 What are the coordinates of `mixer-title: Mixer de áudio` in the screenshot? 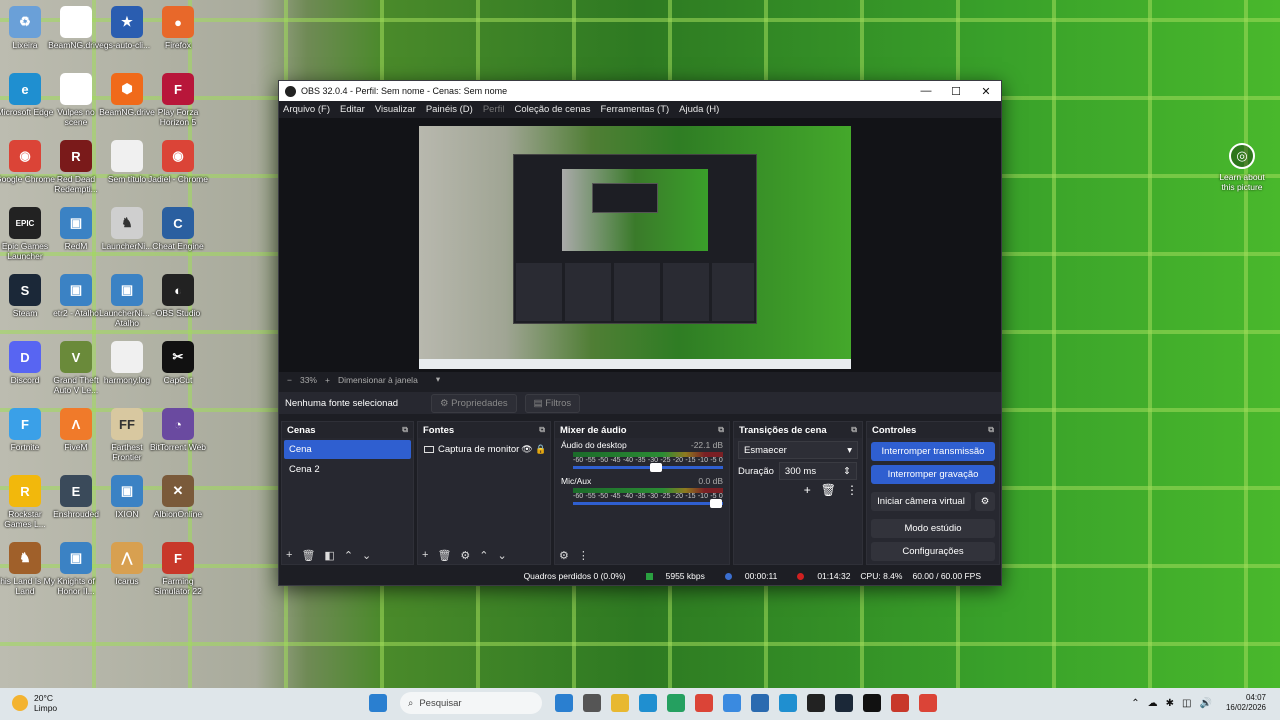 It's located at (593, 430).